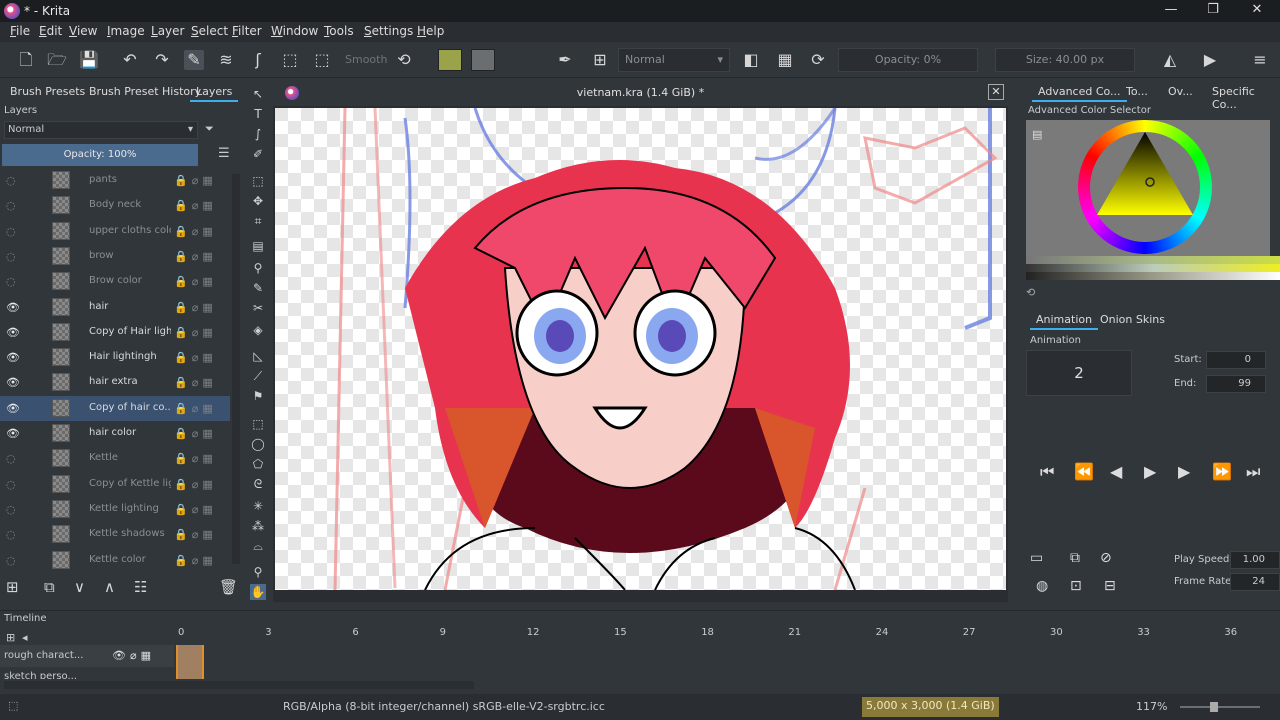 The image size is (1280, 720). I want to click on hue-ring, so click(1145, 187).